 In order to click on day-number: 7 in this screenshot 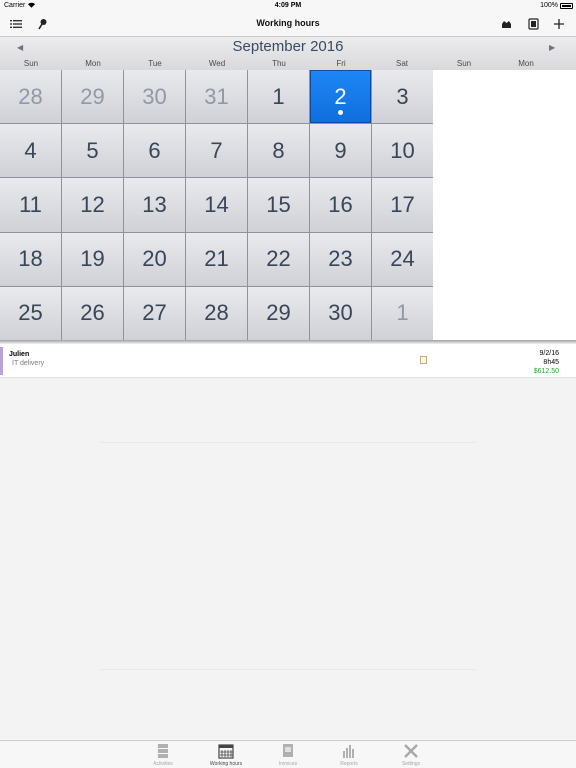, I will do `click(216, 150)`.